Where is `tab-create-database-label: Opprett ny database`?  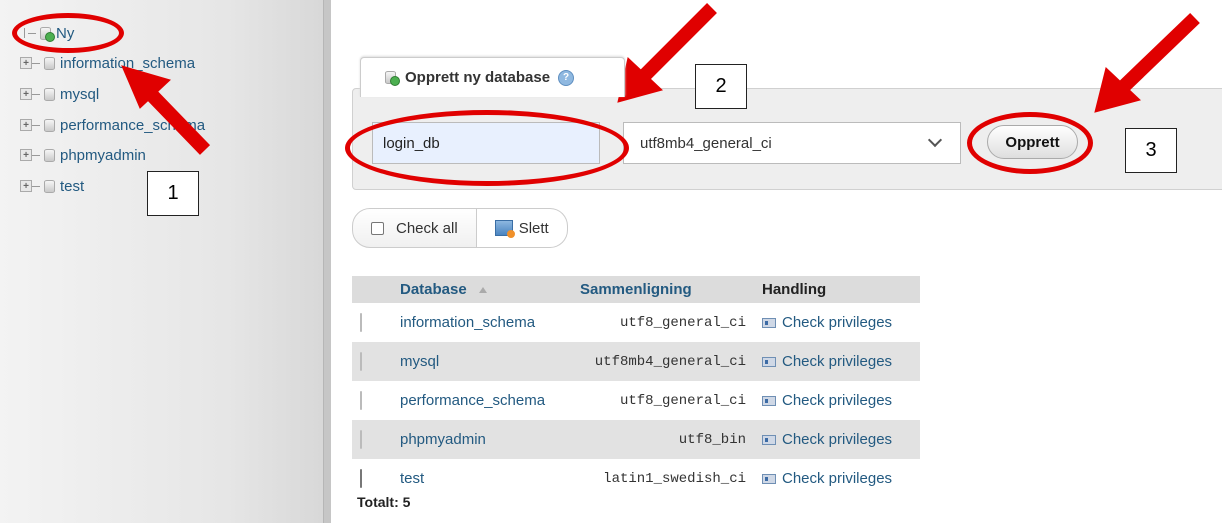
tab-create-database-label: Opprett ny database is located at coordinates (478, 77).